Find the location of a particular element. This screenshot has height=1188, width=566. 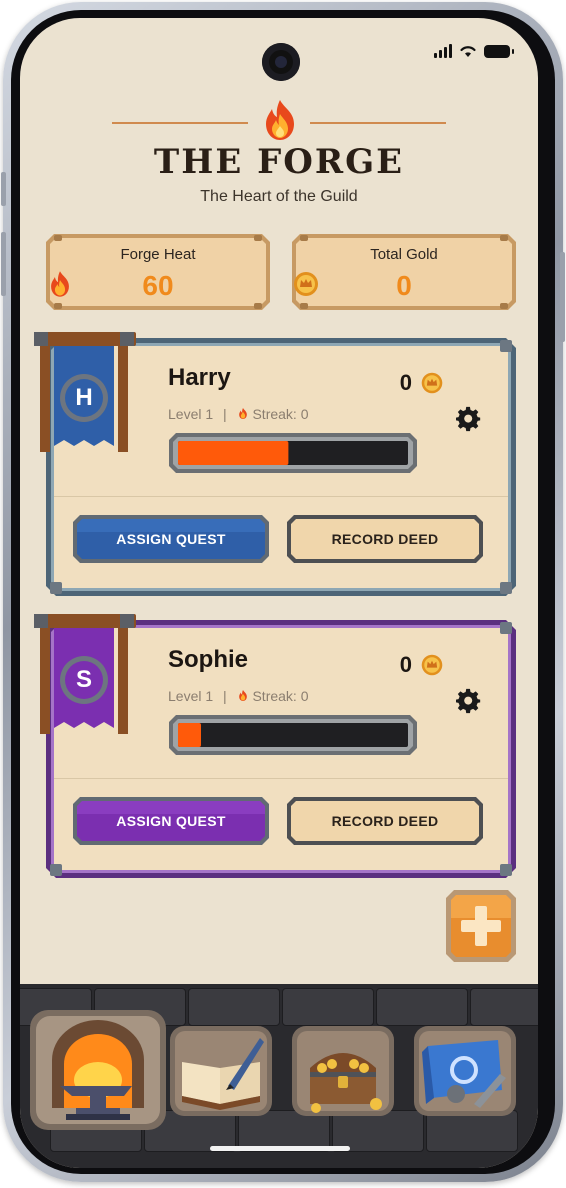

member-name: Harry is located at coordinates (199, 377).